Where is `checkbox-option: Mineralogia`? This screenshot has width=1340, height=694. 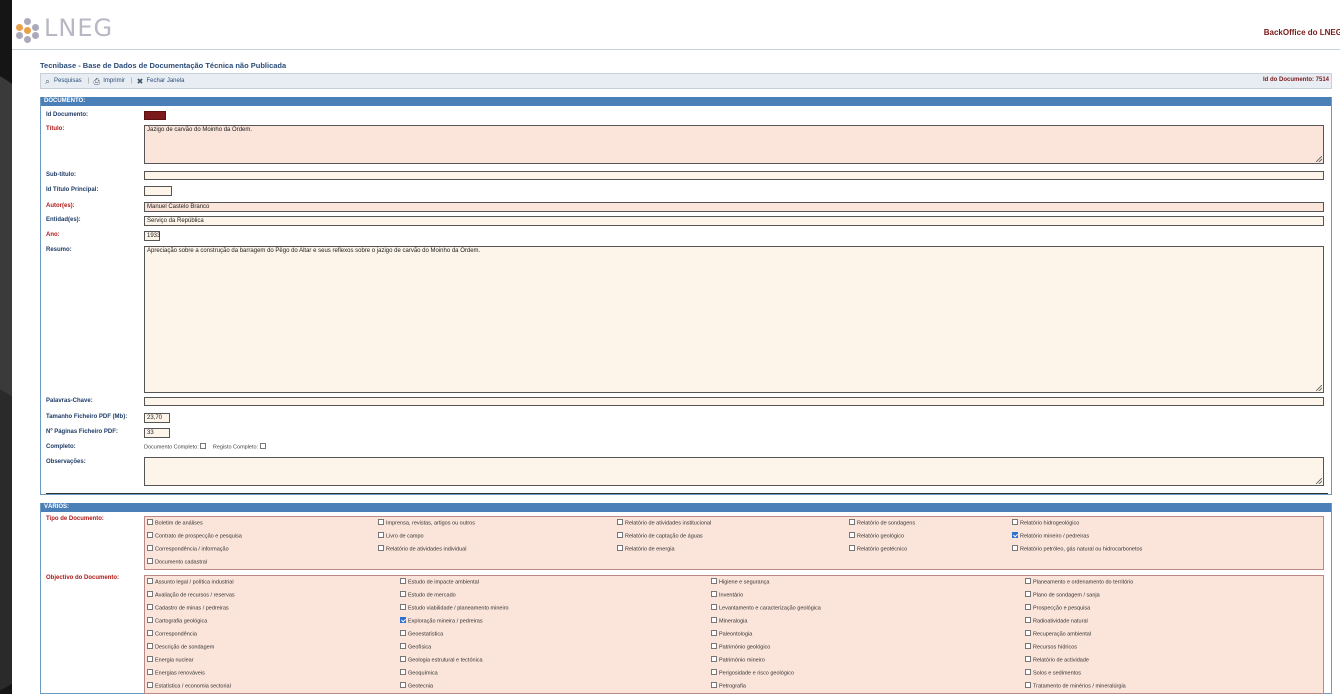 checkbox-option: Mineralogia is located at coordinates (729, 620).